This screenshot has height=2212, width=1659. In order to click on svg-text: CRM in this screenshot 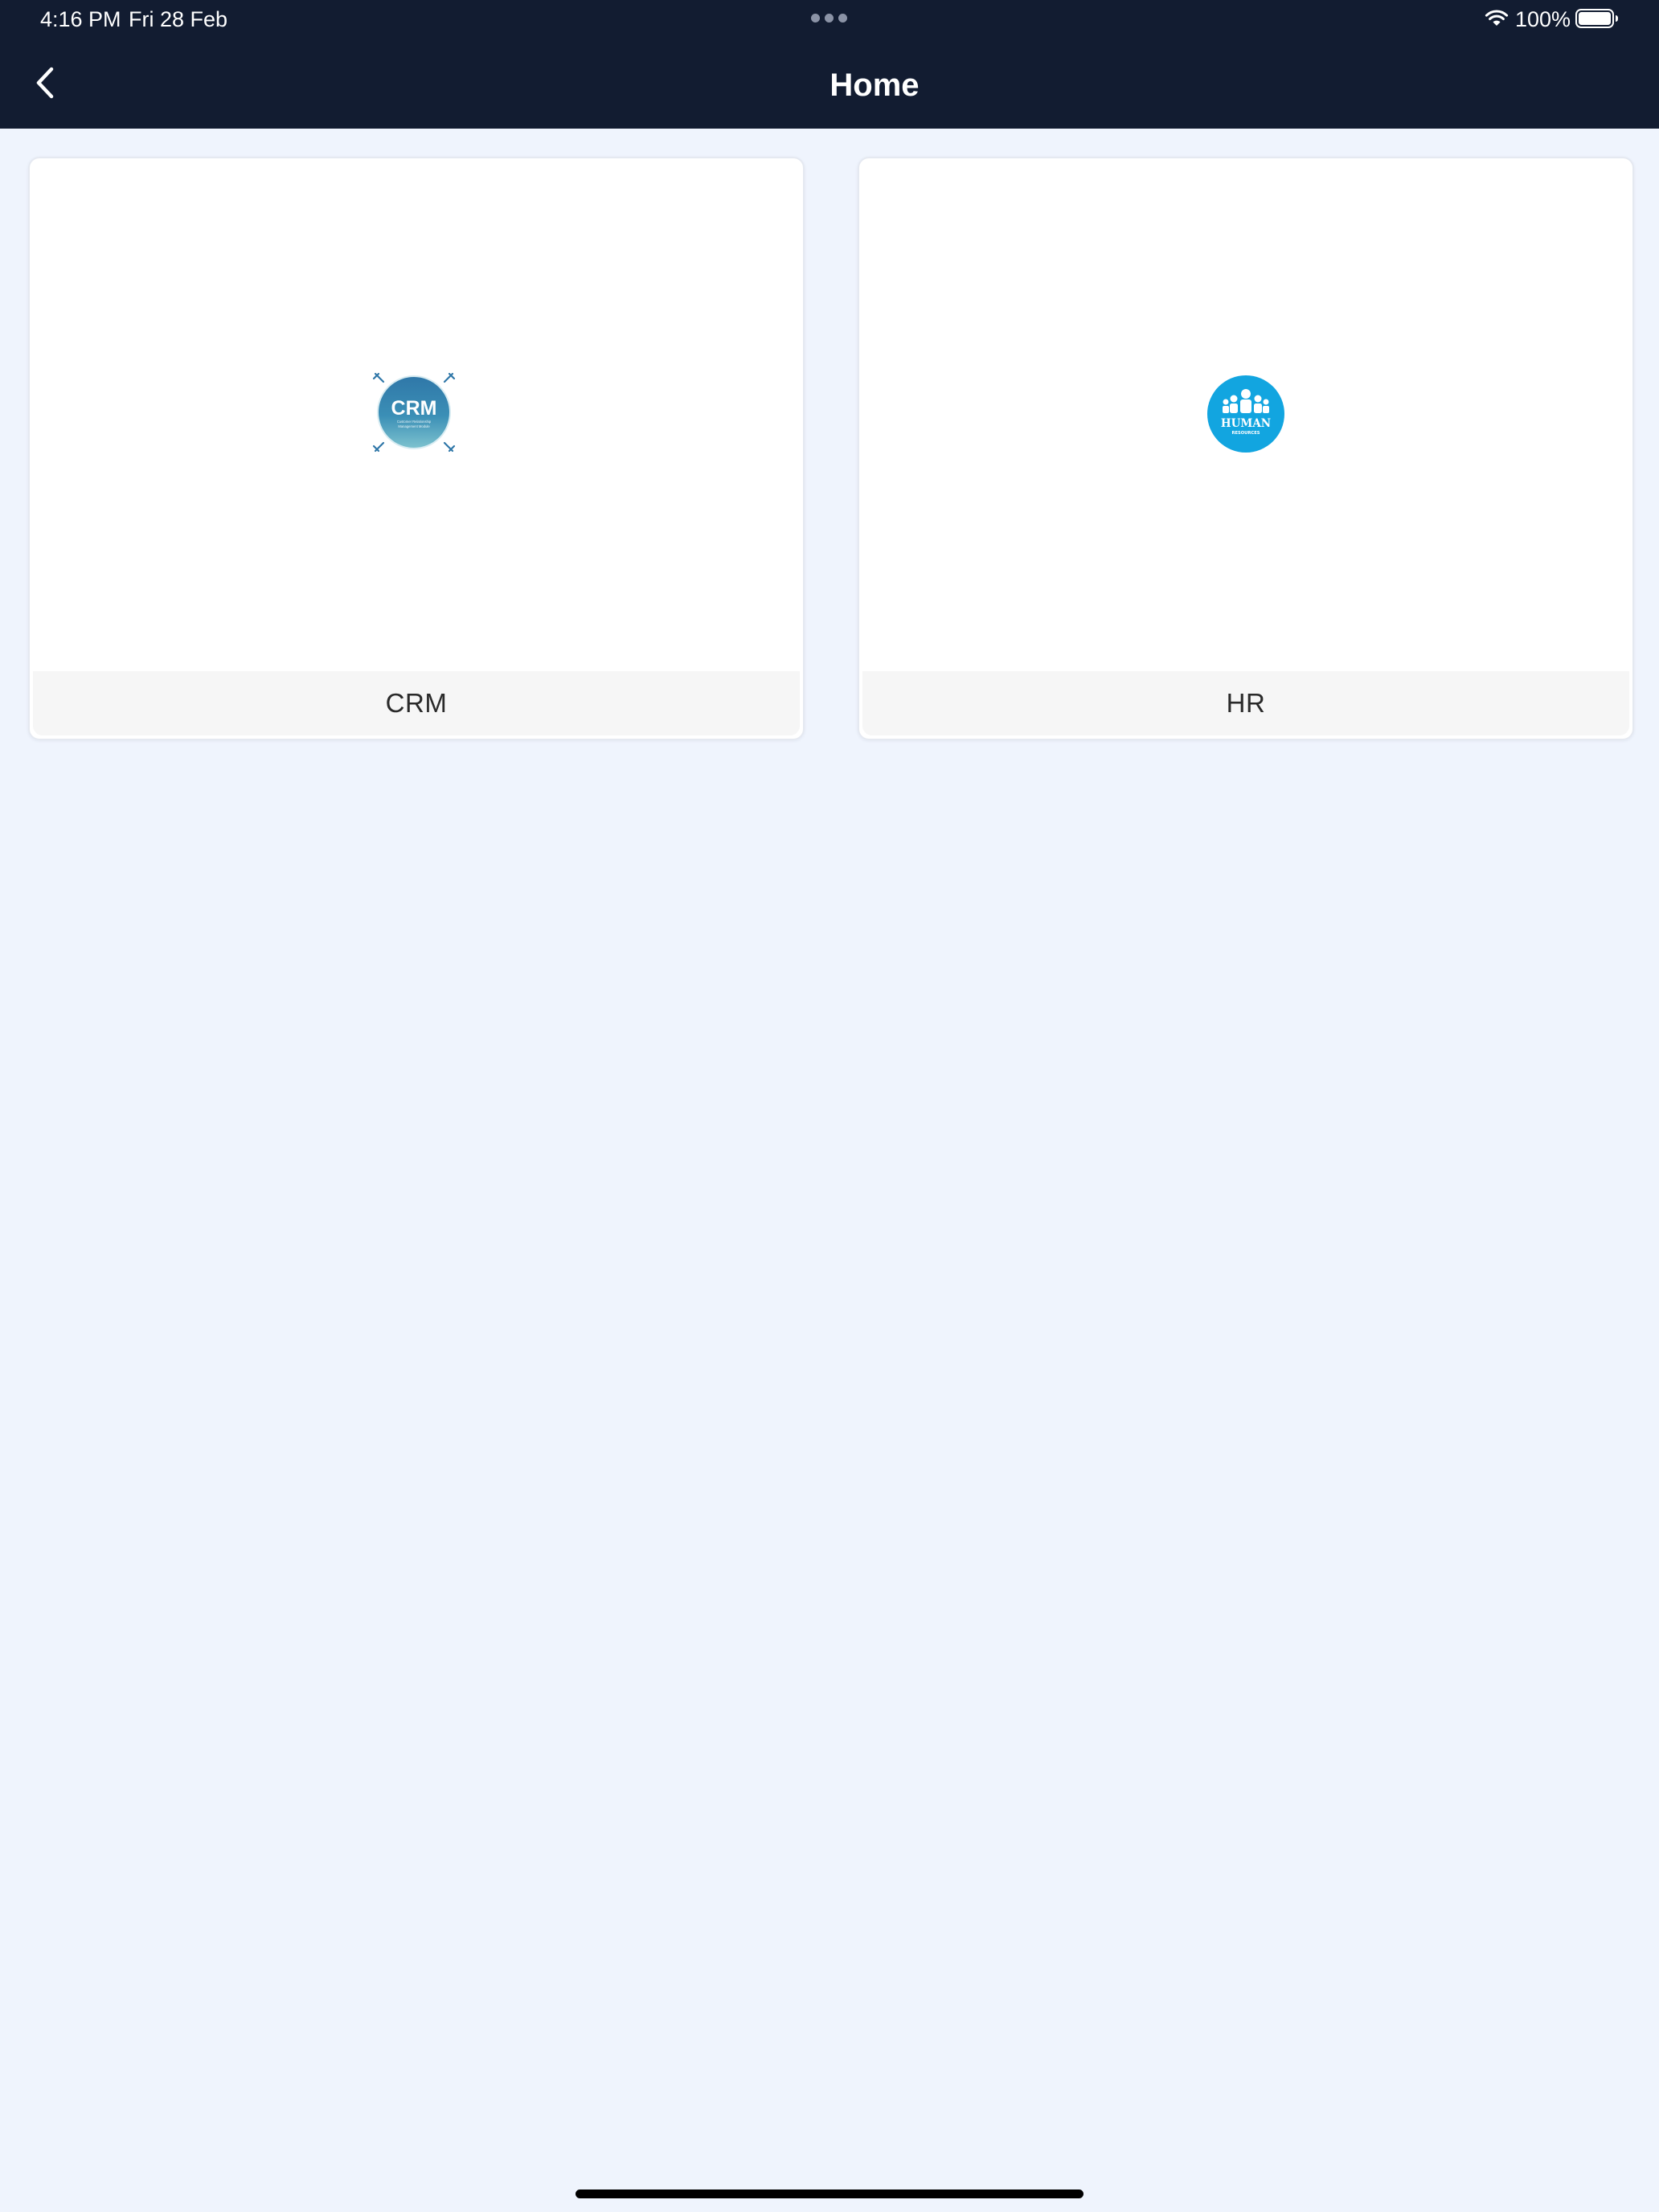, I will do `click(414, 408)`.